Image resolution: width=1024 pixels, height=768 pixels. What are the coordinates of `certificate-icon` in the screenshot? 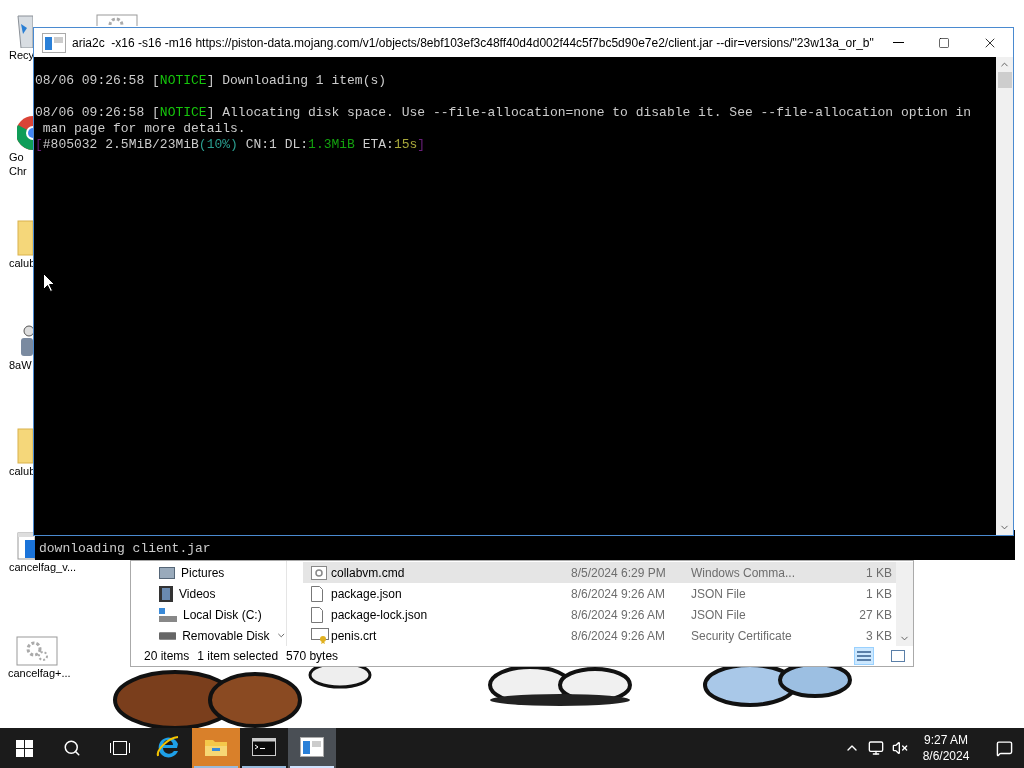 It's located at (320, 635).